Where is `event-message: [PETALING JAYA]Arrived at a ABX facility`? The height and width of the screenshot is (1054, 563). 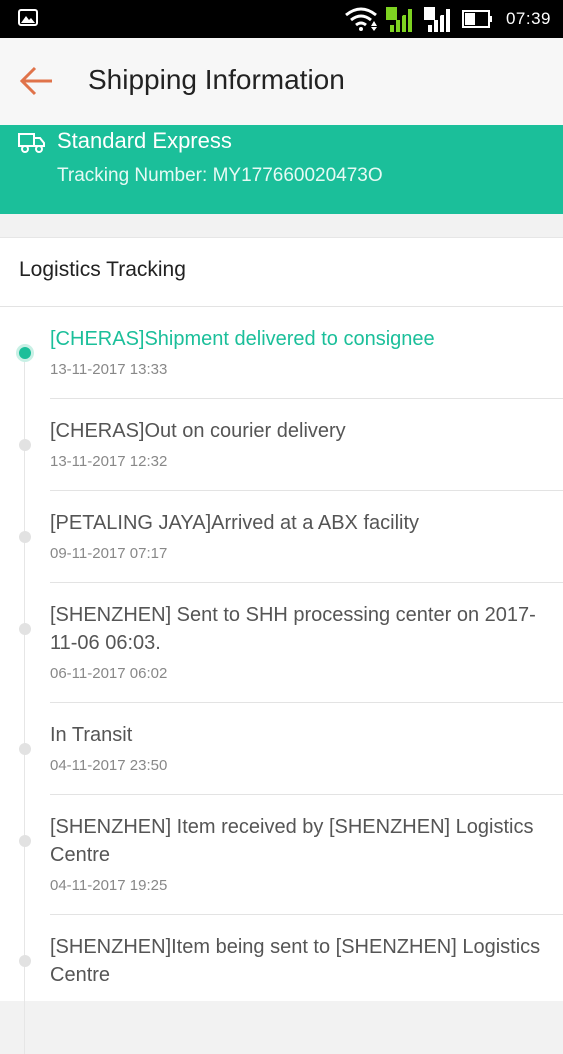 event-message: [PETALING JAYA]Arrived at a ABX facility is located at coordinates (235, 523).